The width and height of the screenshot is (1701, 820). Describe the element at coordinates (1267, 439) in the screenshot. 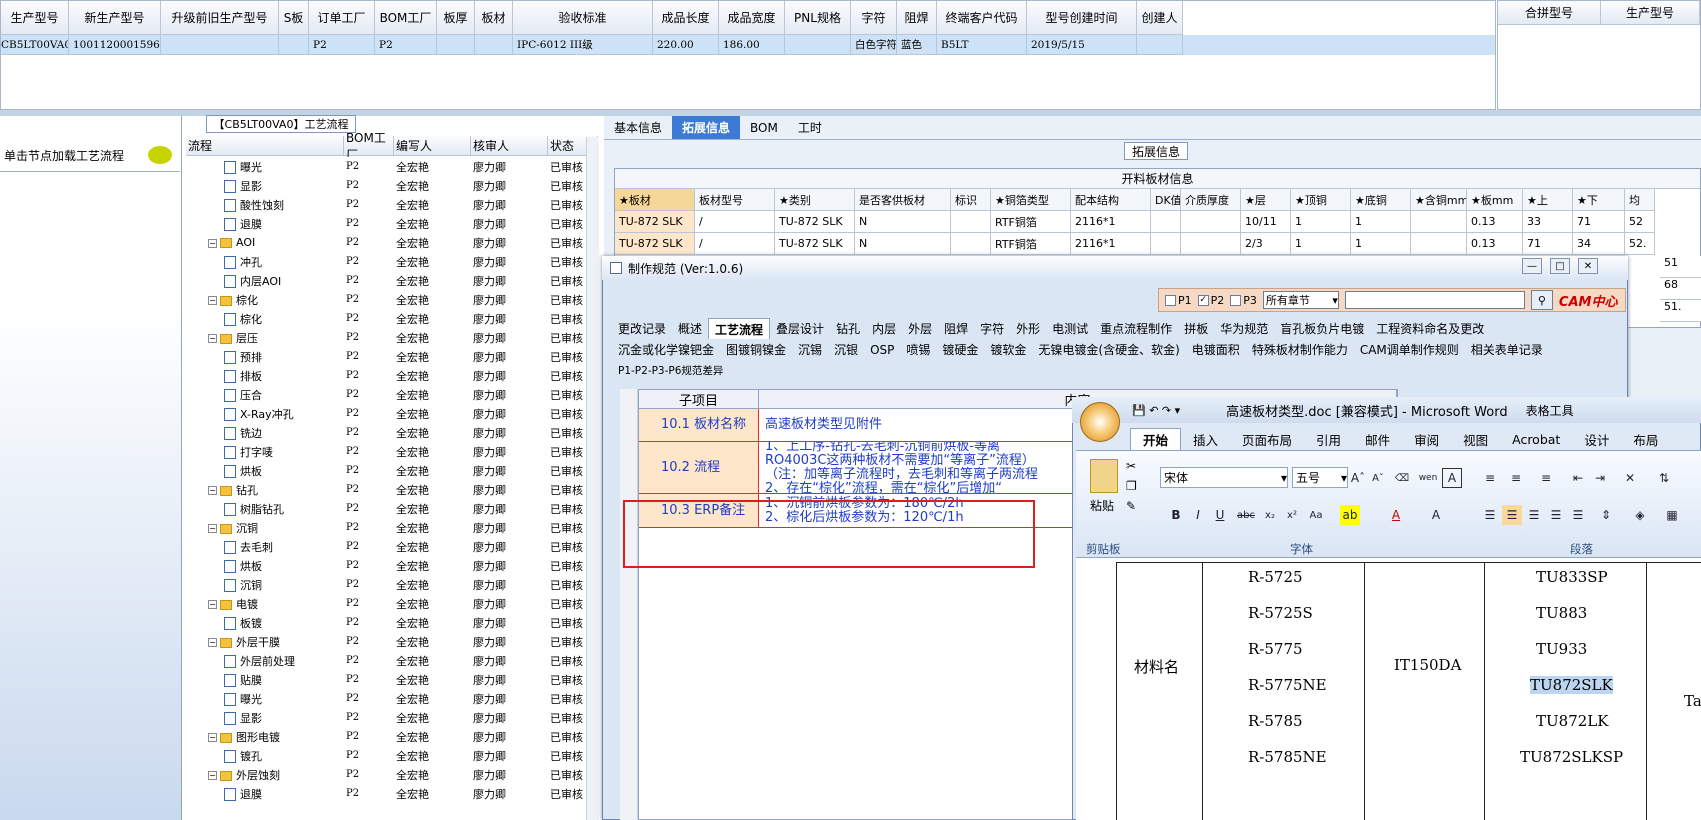

I see `word-tab: 页面布局` at that location.